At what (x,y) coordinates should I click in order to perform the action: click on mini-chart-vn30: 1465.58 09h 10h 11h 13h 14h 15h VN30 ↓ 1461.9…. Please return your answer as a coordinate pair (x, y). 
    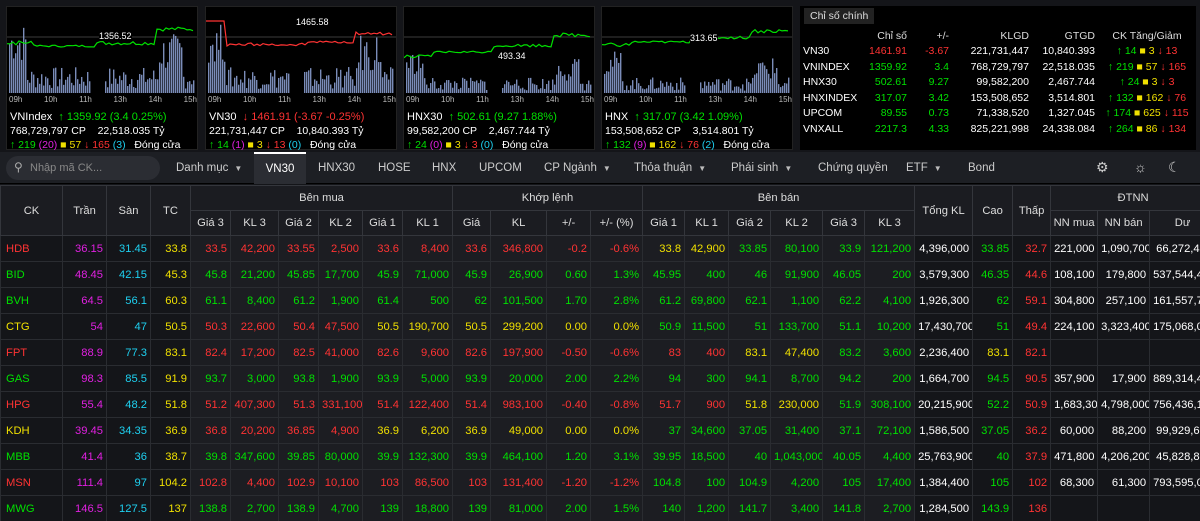
    Looking at the image, I should click on (301, 78).